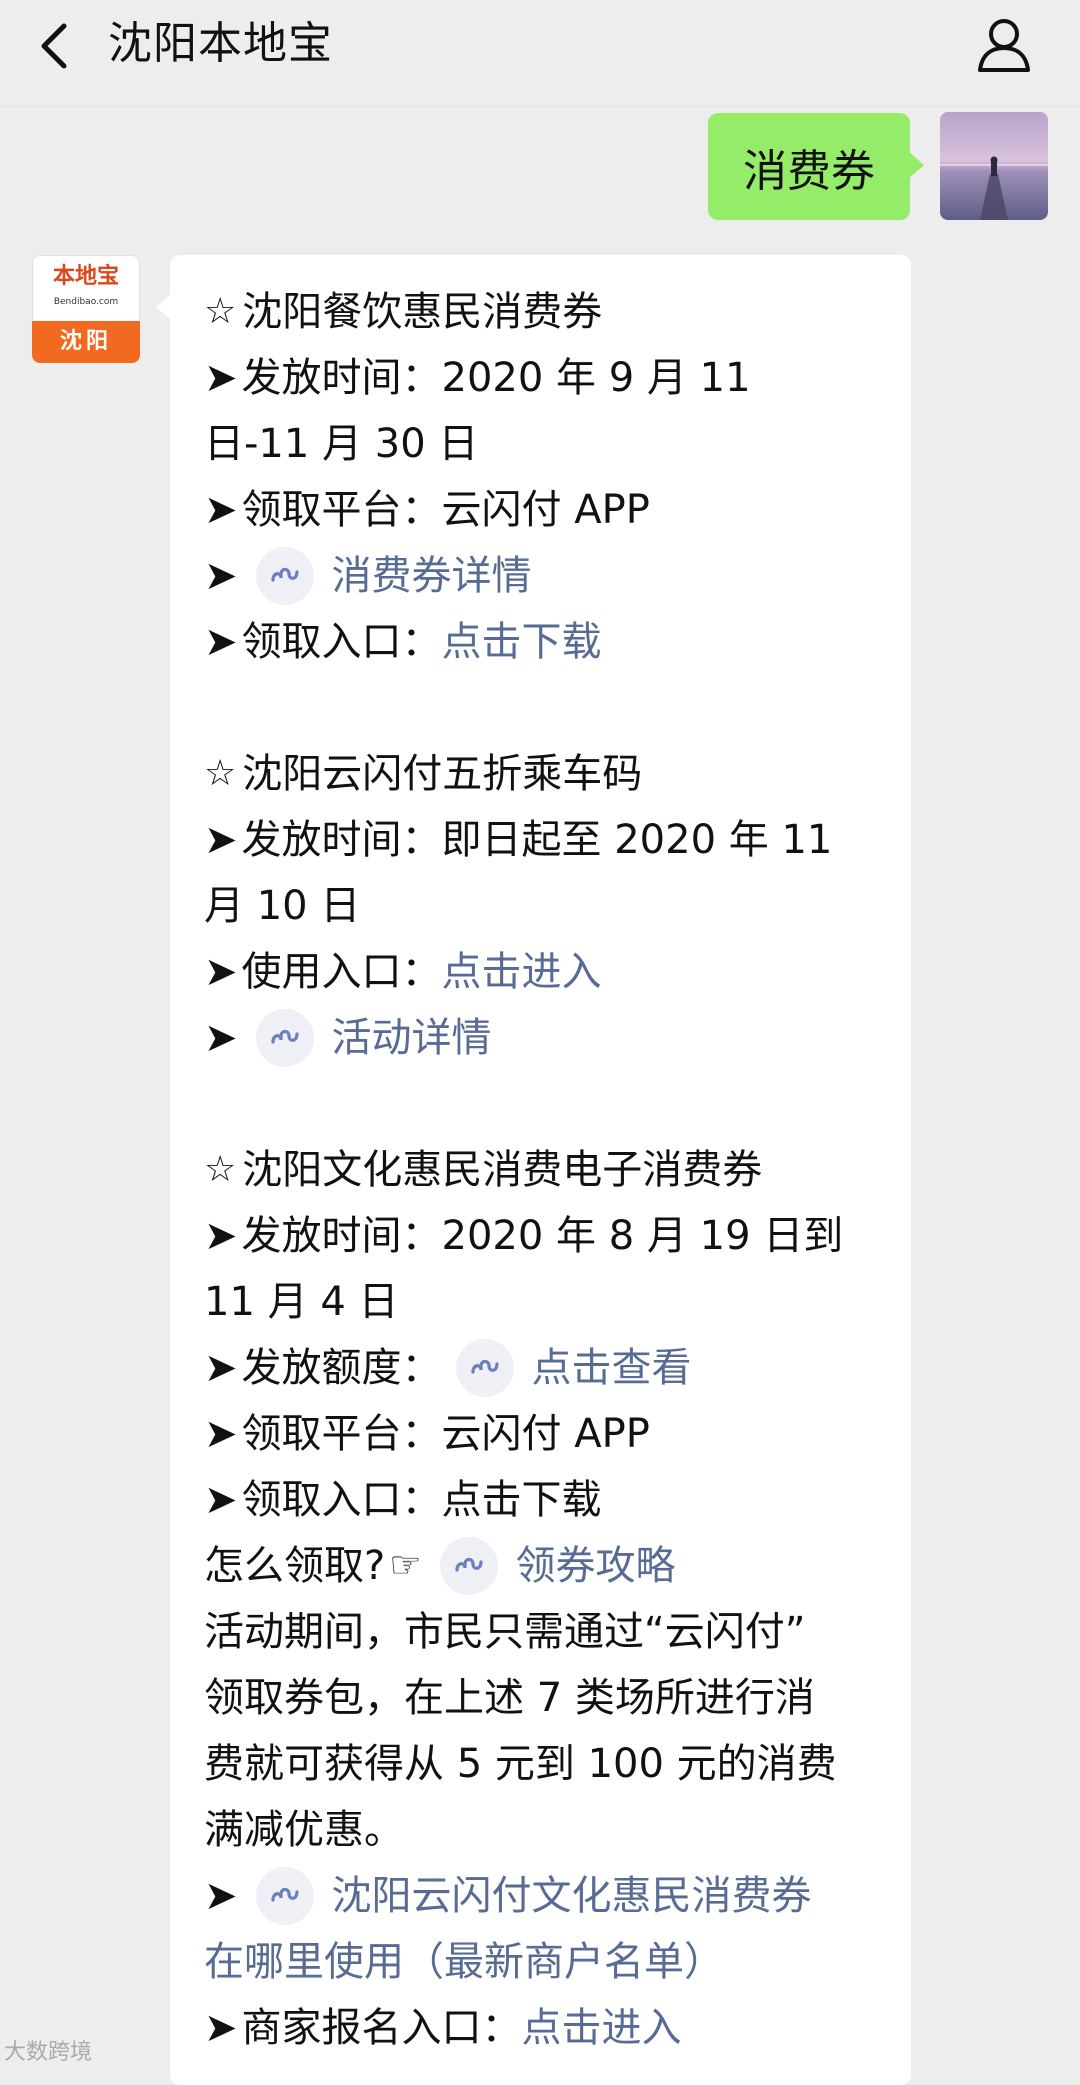 The image size is (1080, 2085). What do you see at coordinates (544, 1038) in the screenshot?
I see `message-line: ➤ 活动详情` at bounding box center [544, 1038].